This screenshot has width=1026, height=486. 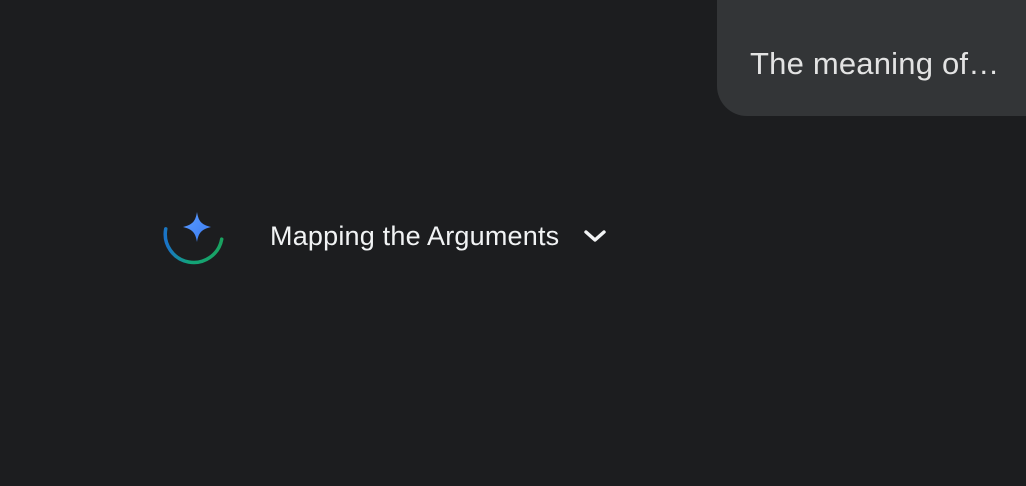 I want to click on thinking-title: Mapping the Arguments, so click(x=415, y=236).